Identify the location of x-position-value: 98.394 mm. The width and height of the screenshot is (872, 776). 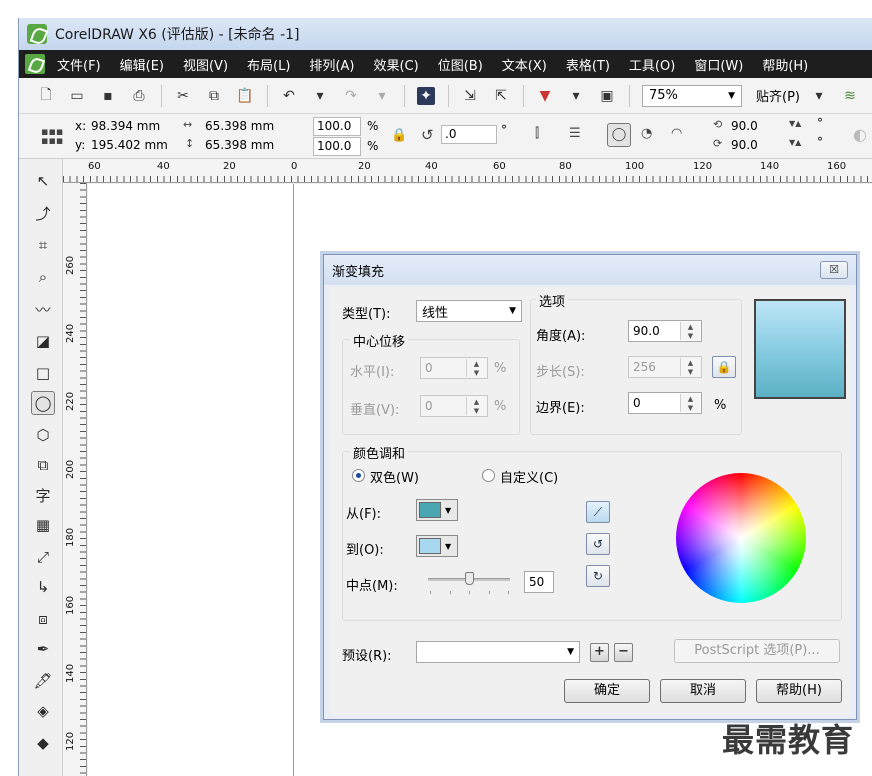
(125, 126).